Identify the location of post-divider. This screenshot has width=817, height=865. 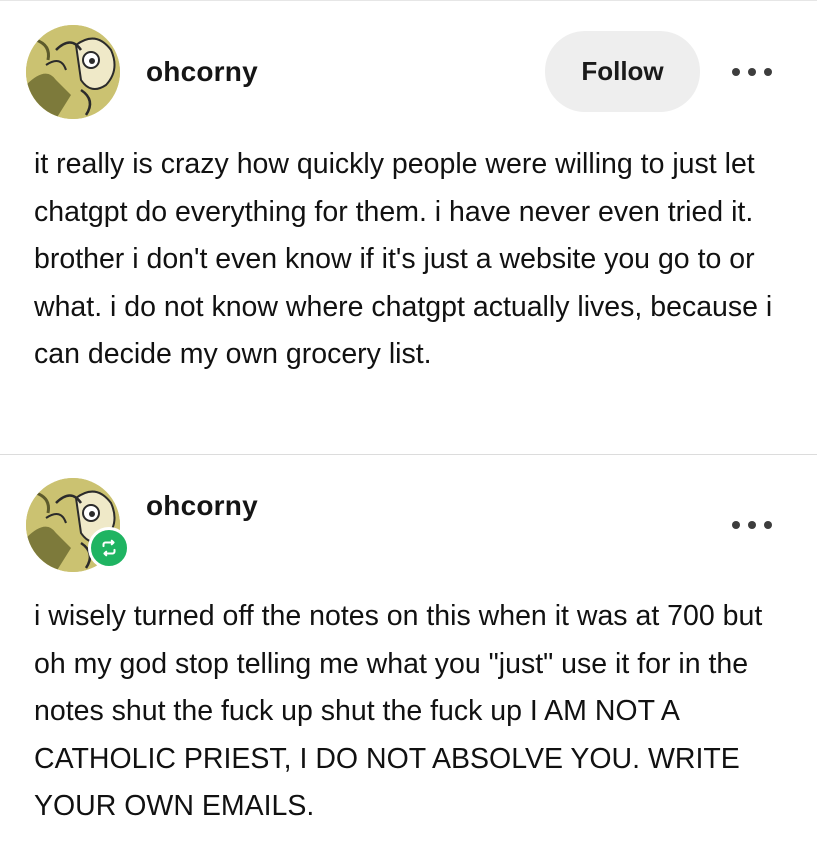
(408, 454).